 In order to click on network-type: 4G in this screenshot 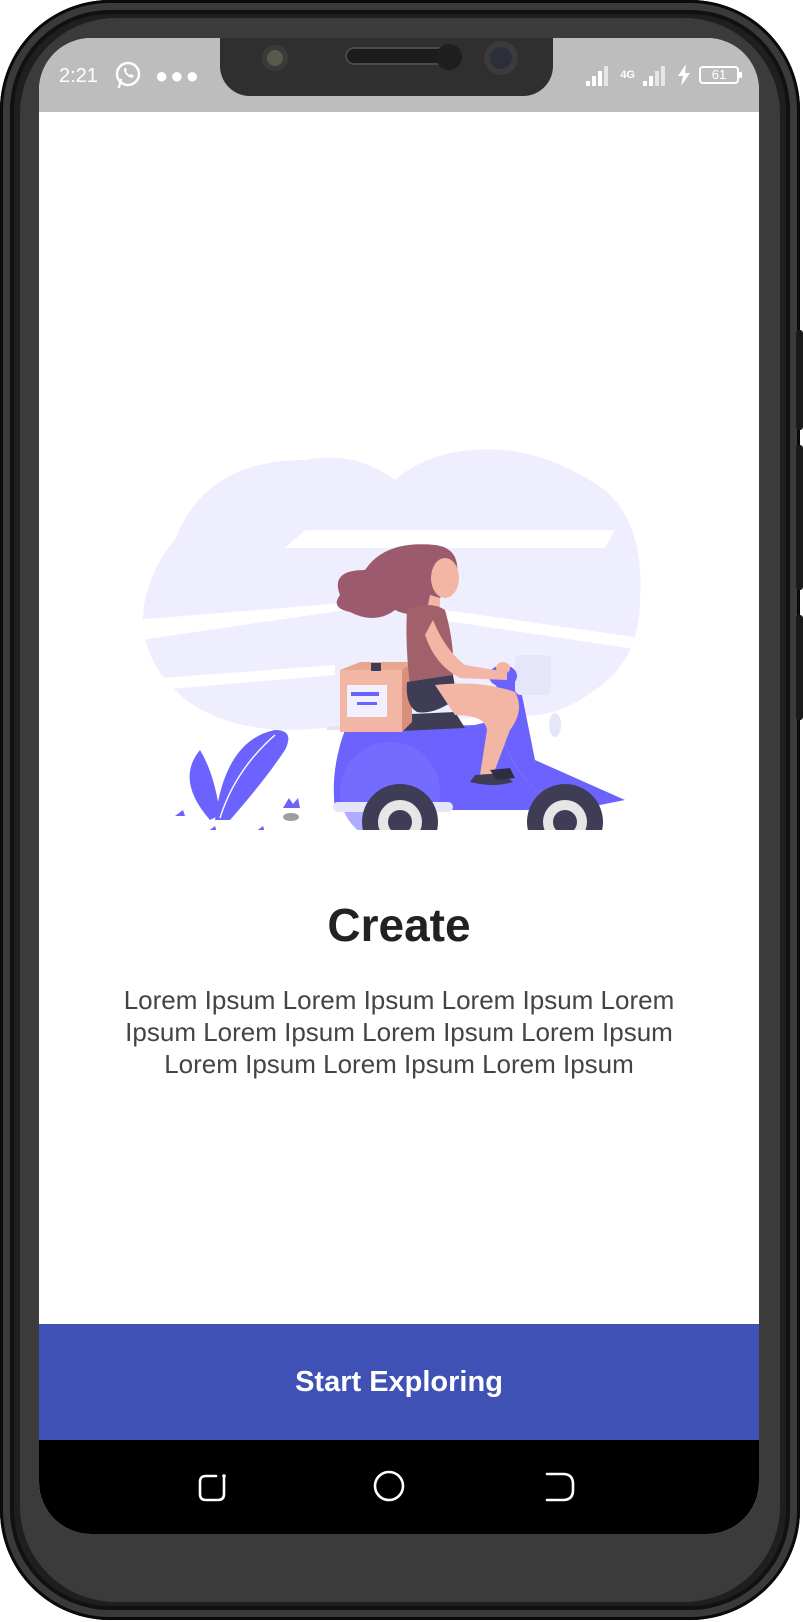, I will do `click(627, 75)`.